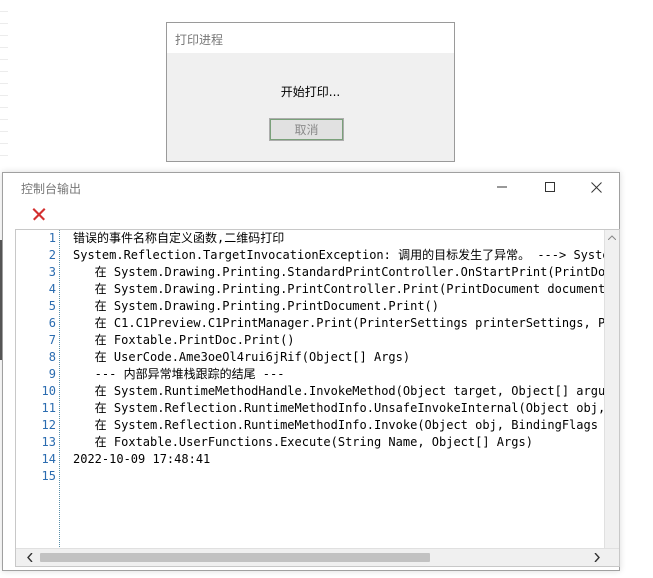 The width and height of the screenshot is (653, 578). Describe the element at coordinates (52, 357) in the screenshot. I see `line-number: 8` at that location.